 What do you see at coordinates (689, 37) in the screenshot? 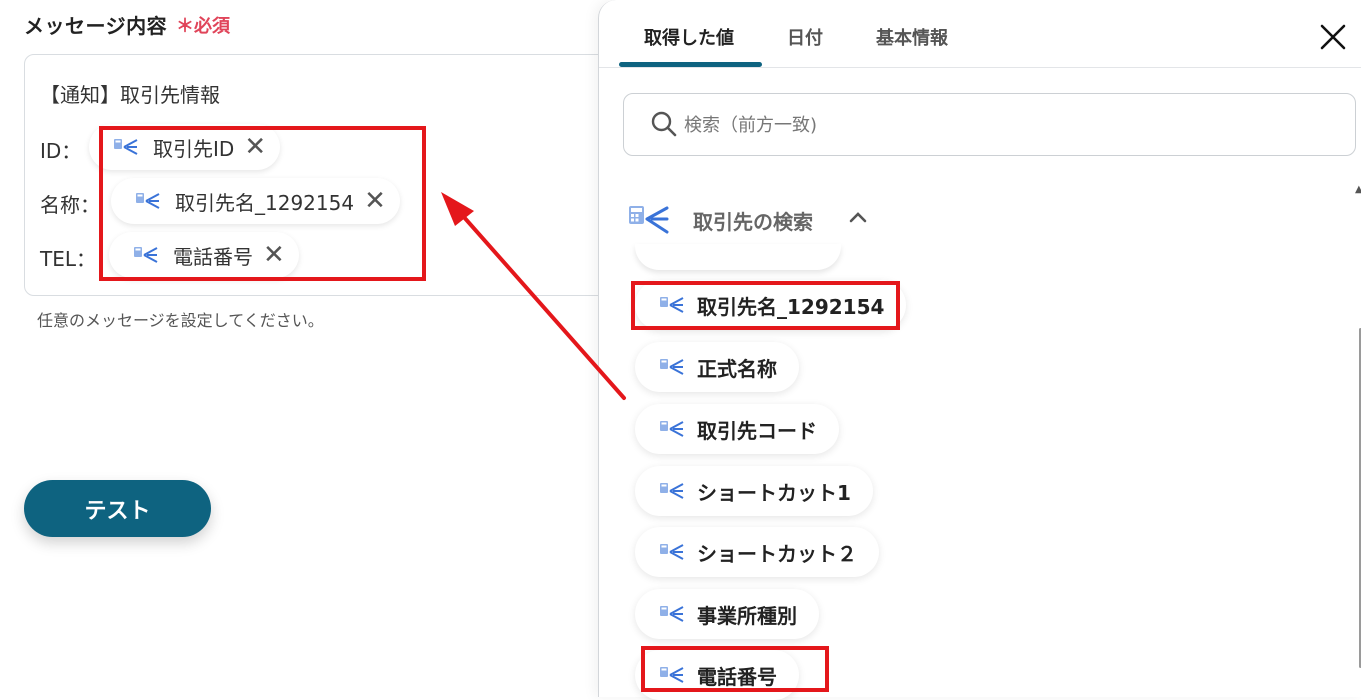
I see `tab-acquired-values: 取得した値` at bounding box center [689, 37].